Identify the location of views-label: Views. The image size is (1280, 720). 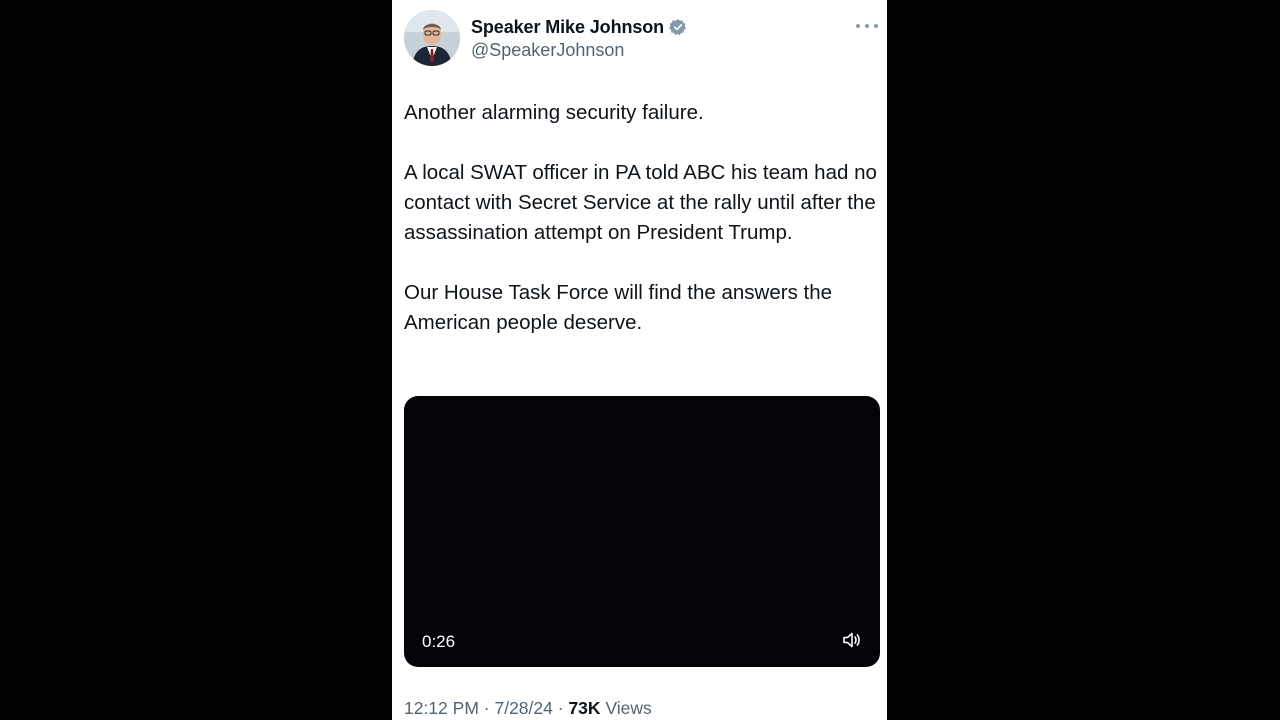
(628, 708).